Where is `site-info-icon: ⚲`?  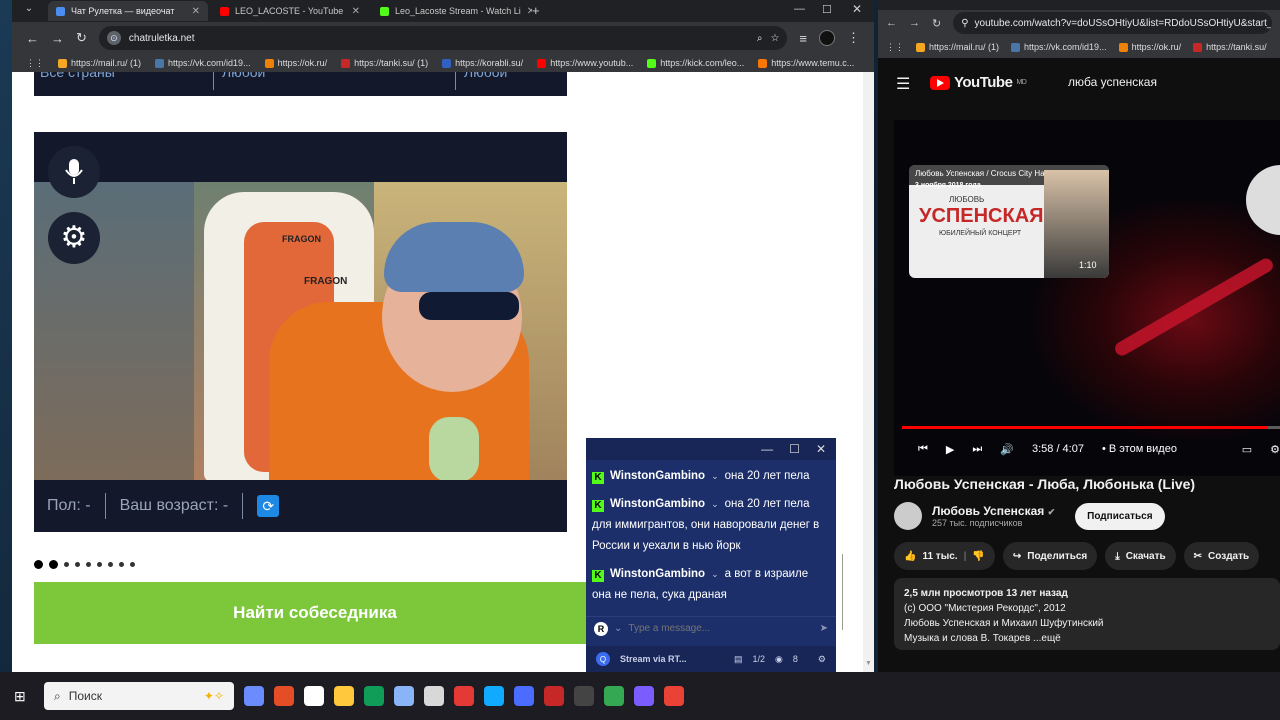
site-info-icon: ⚲ is located at coordinates (964, 23).